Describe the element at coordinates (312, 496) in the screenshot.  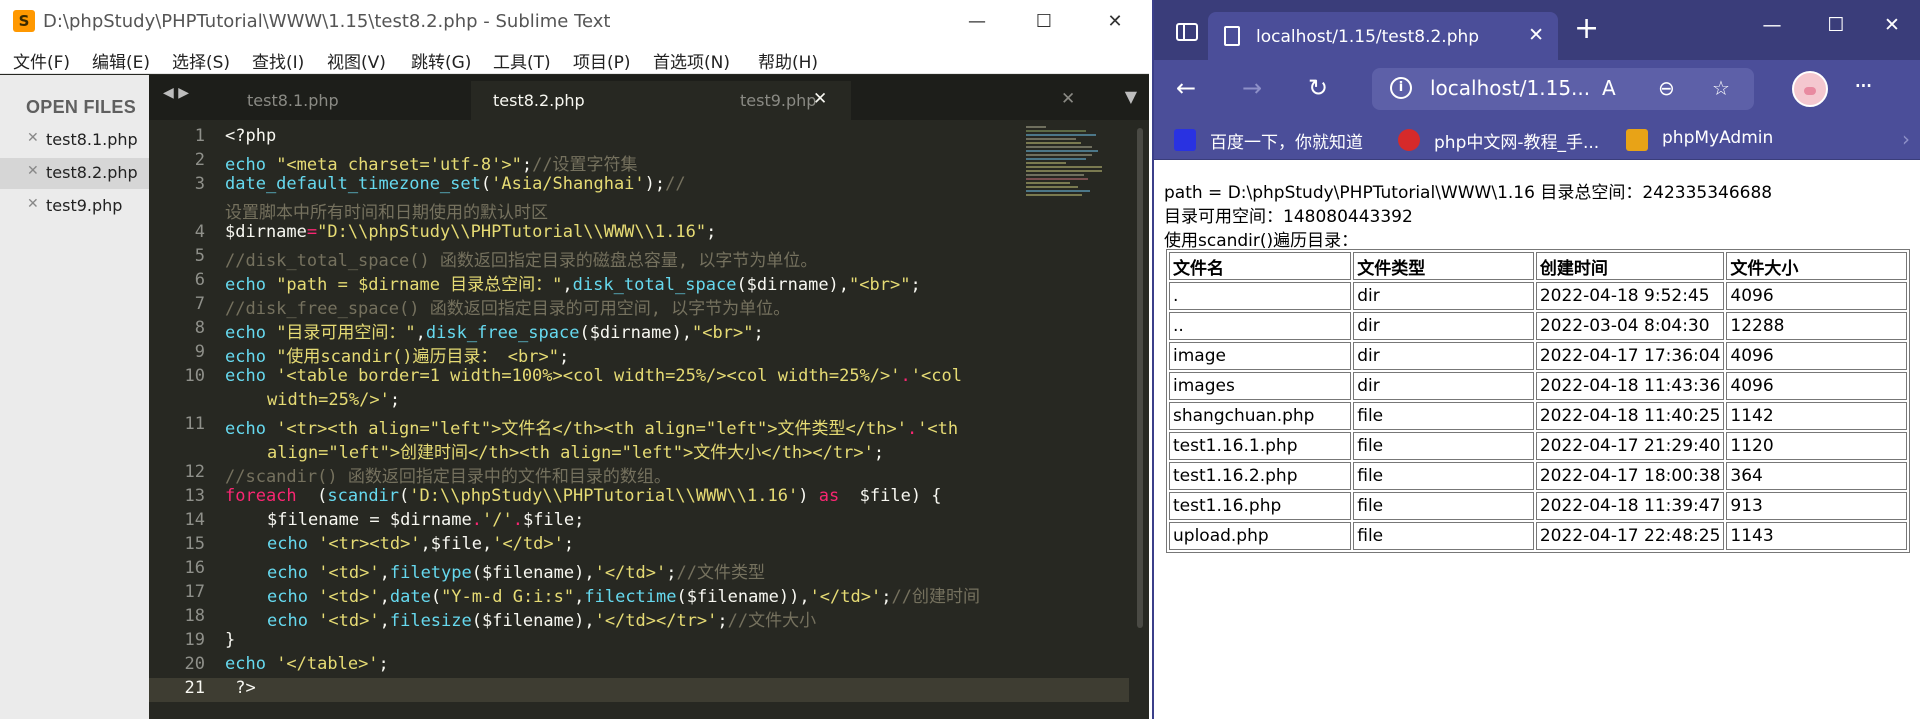
I see `token: (` at that location.